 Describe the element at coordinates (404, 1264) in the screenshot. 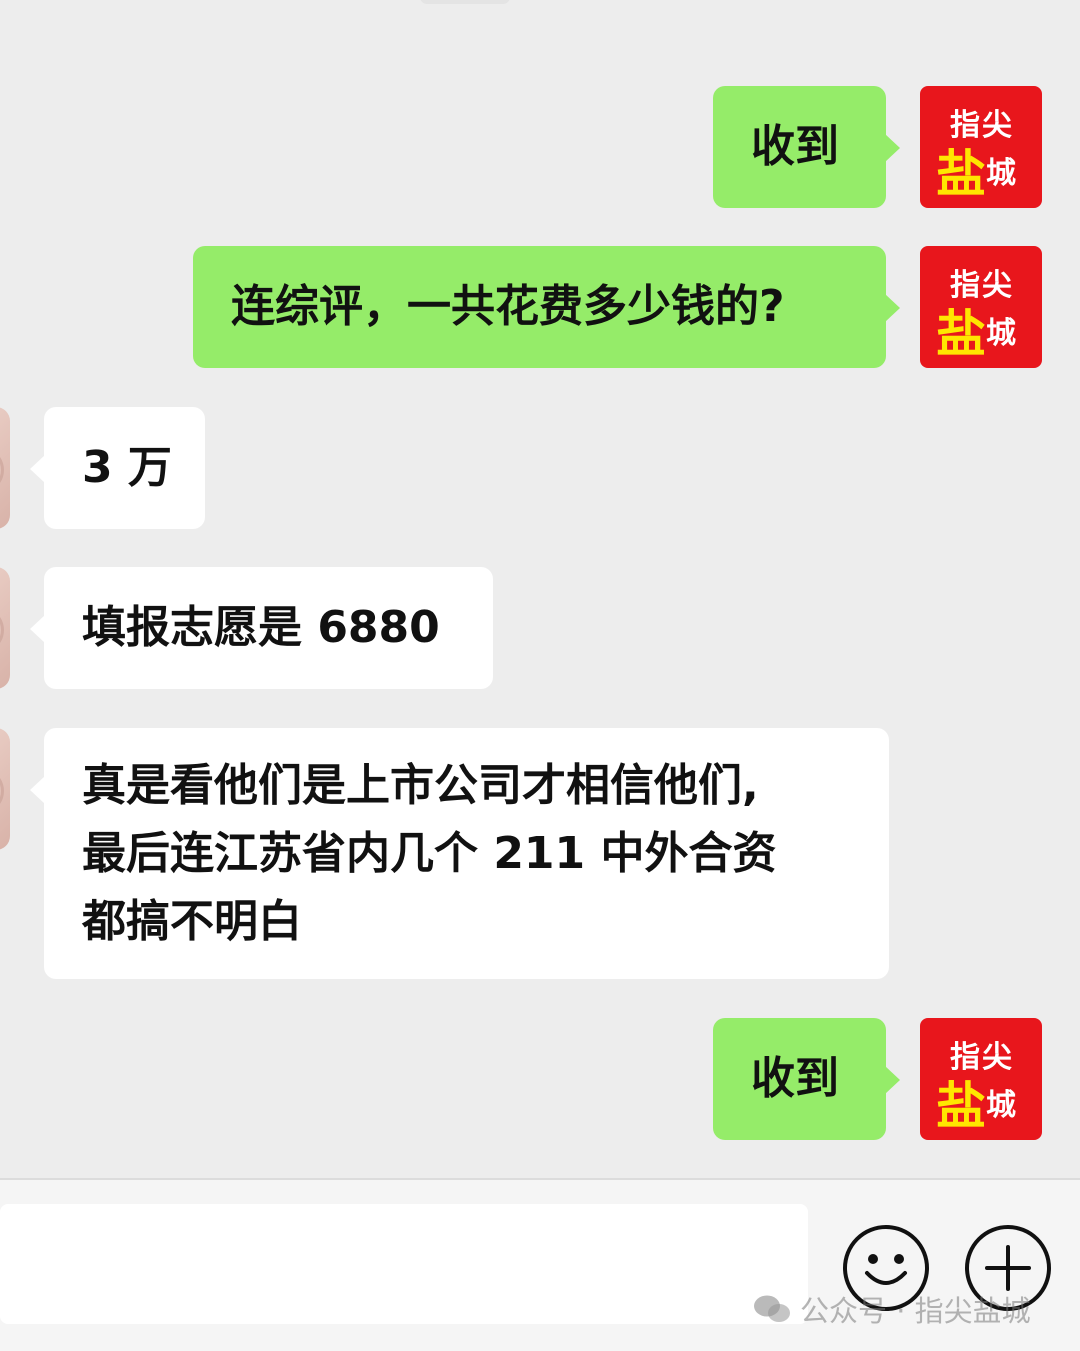

I see `message-input` at that location.